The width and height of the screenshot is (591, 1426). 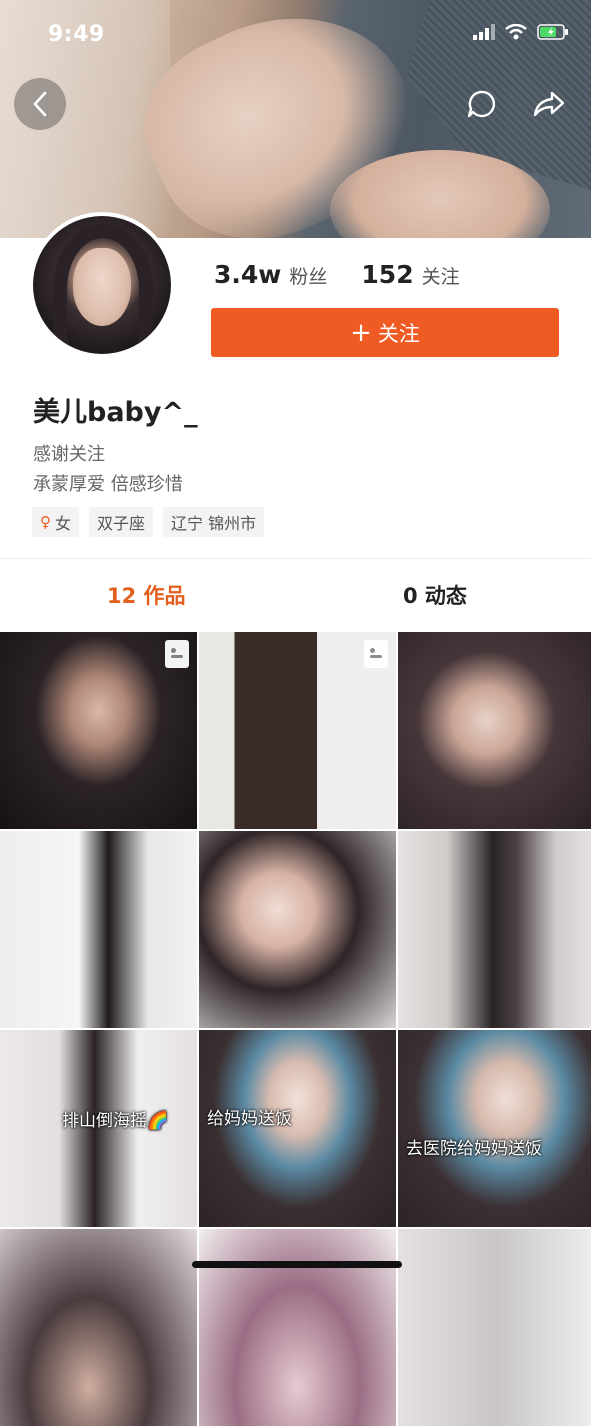 What do you see at coordinates (76, 34) in the screenshot?
I see `status-time: 9:49` at bounding box center [76, 34].